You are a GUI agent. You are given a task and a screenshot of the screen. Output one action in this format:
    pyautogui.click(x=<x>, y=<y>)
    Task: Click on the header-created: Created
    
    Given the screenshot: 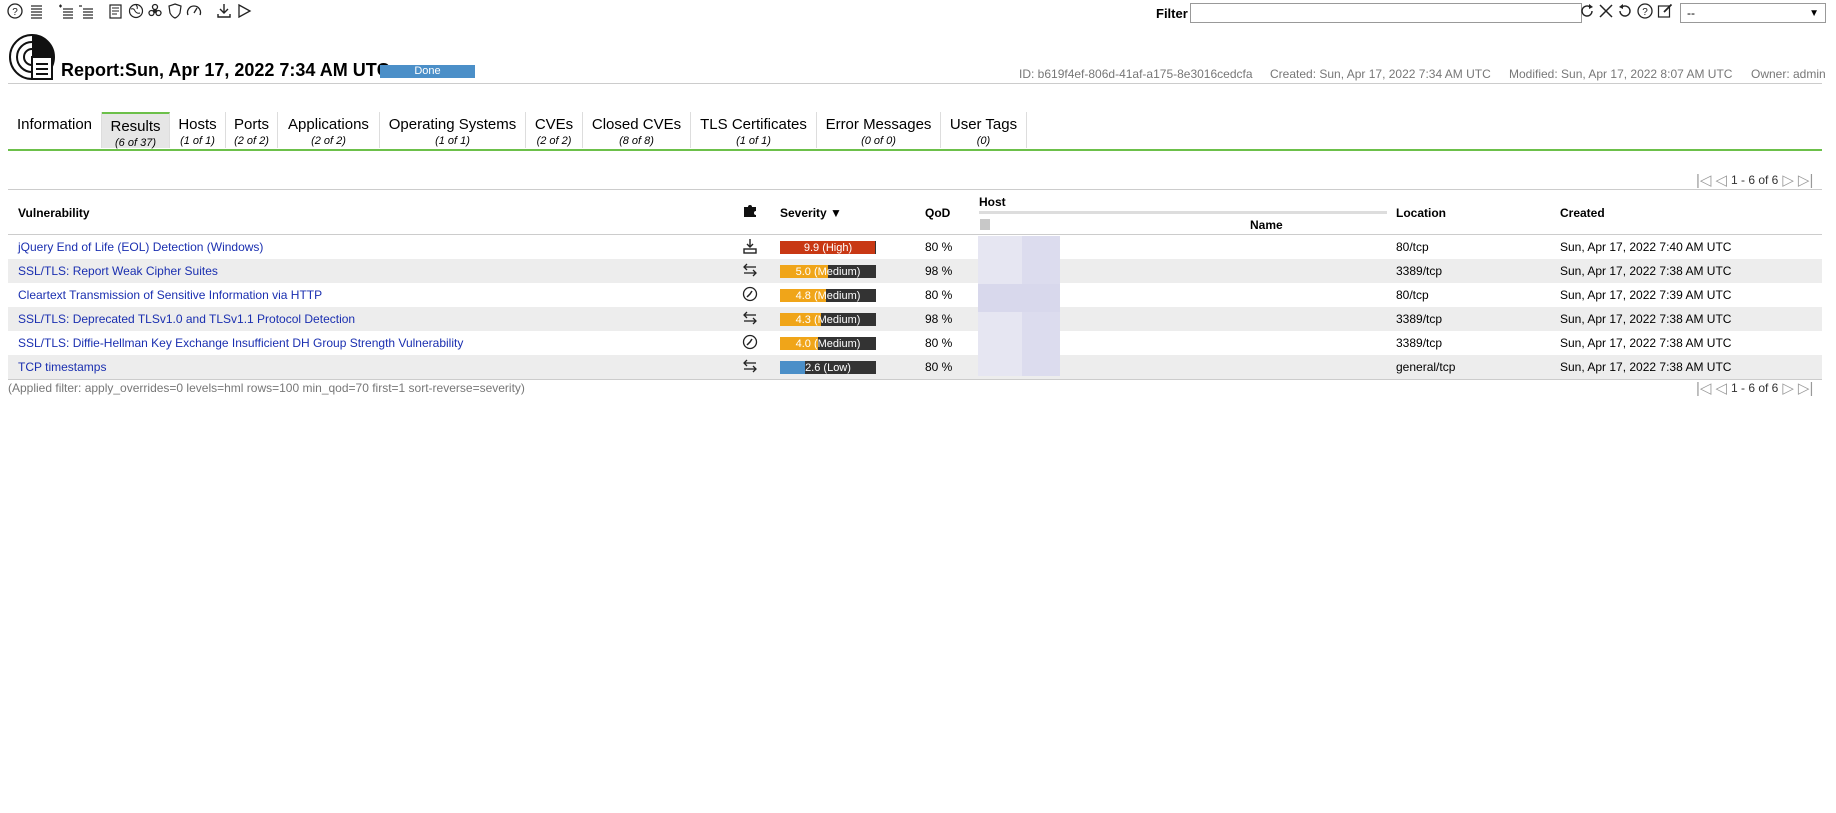 What is the action you would take?
    pyautogui.click(x=1582, y=213)
    